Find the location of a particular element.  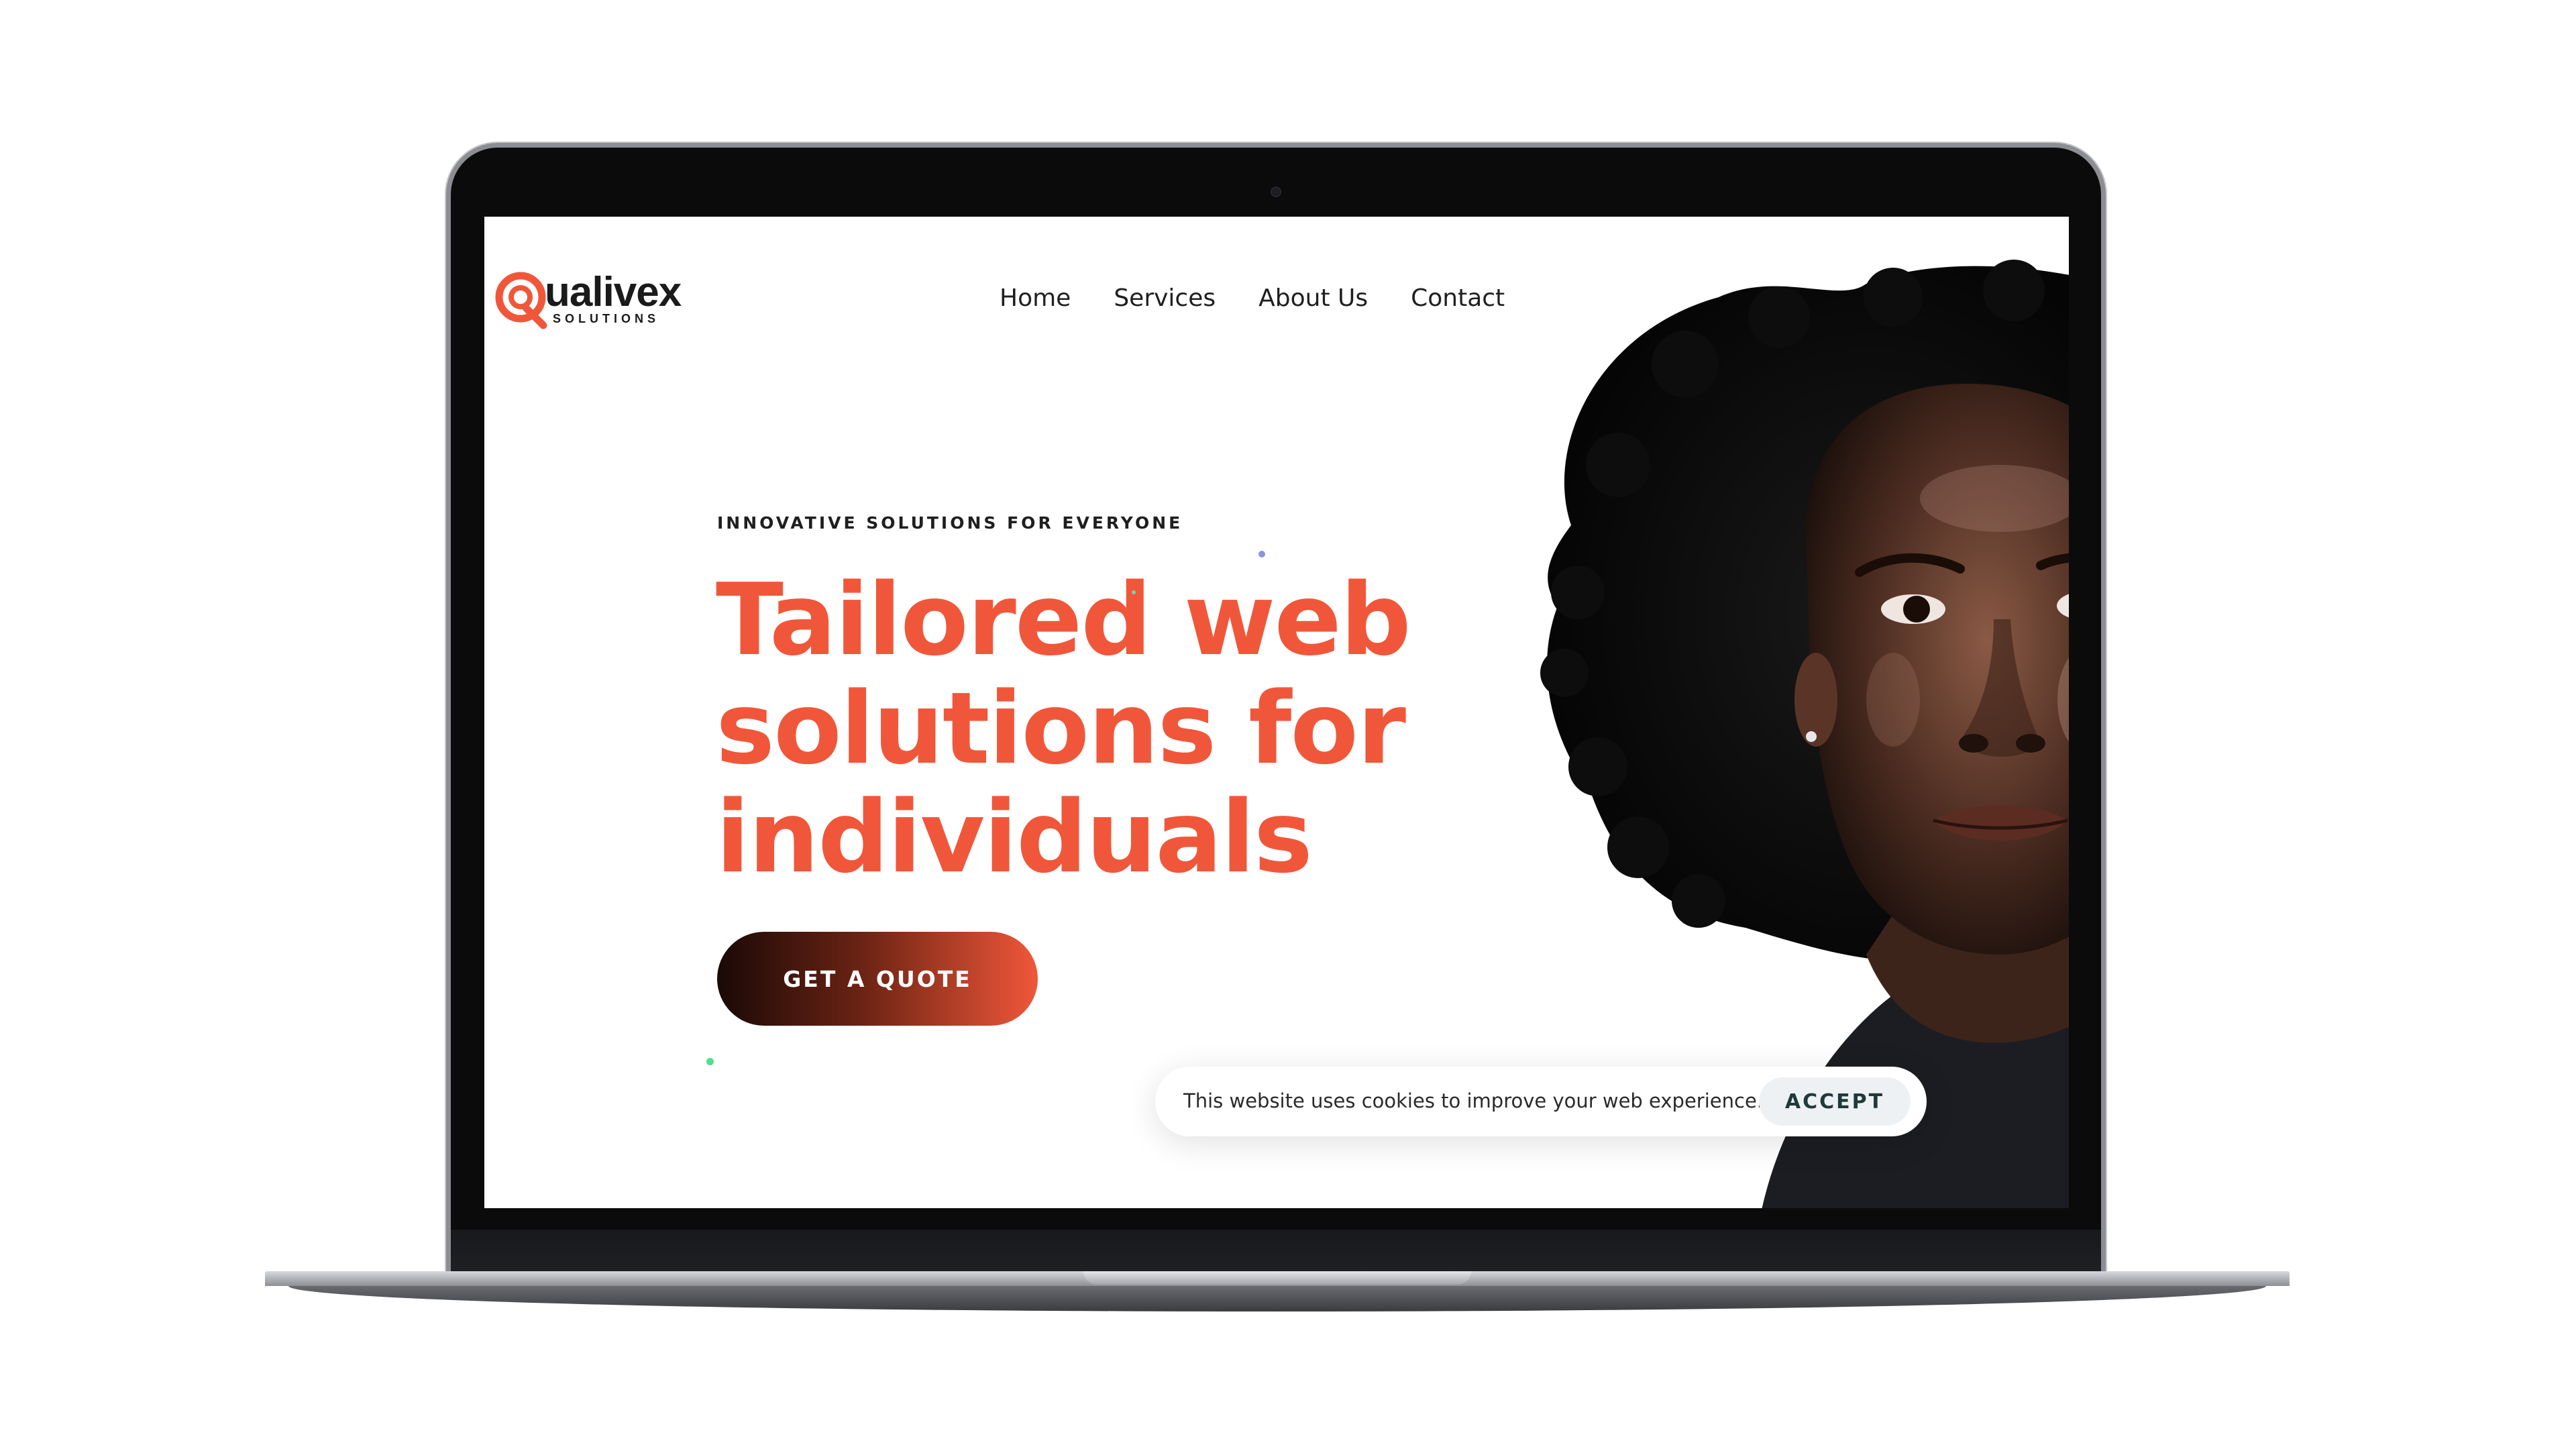

headline-line-2: solutions for is located at coordinates (1061, 728).